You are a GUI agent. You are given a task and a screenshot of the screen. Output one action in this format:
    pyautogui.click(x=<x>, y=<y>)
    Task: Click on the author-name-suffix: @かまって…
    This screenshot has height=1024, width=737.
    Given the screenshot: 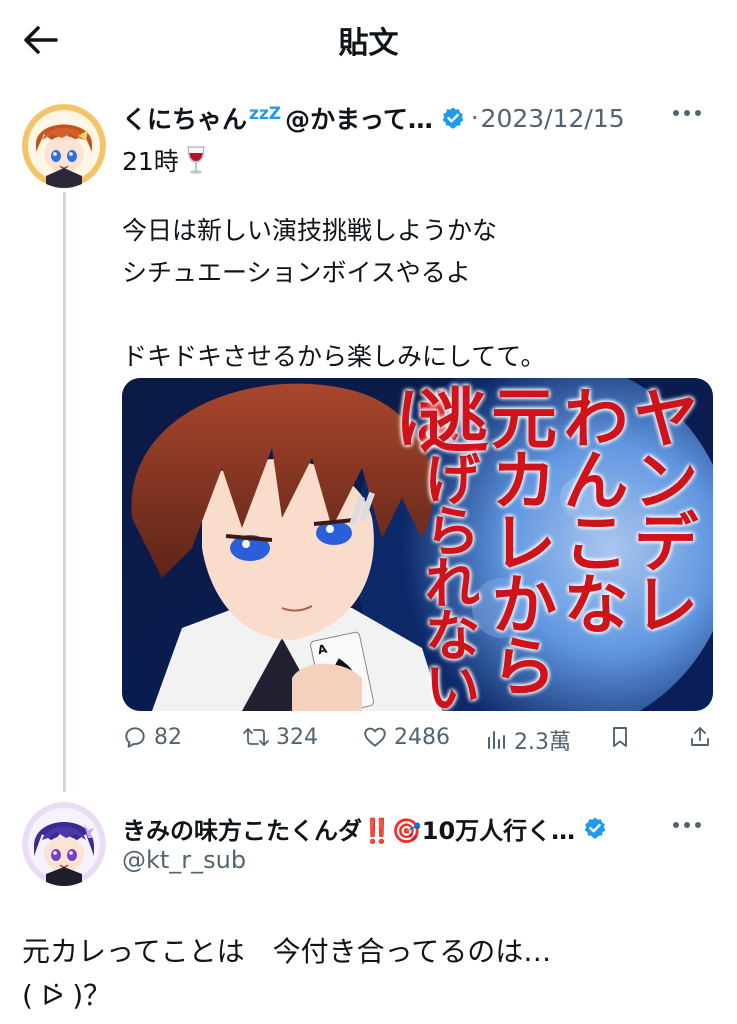 What is the action you would take?
    pyautogui.click(x=359, y=118)
    